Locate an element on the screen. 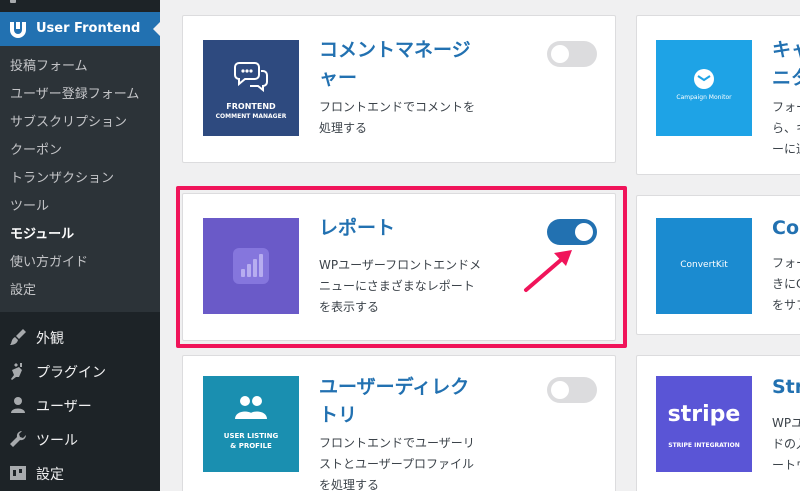  module-thumbnail: ConvertKit is located at coordinates (704, 266).